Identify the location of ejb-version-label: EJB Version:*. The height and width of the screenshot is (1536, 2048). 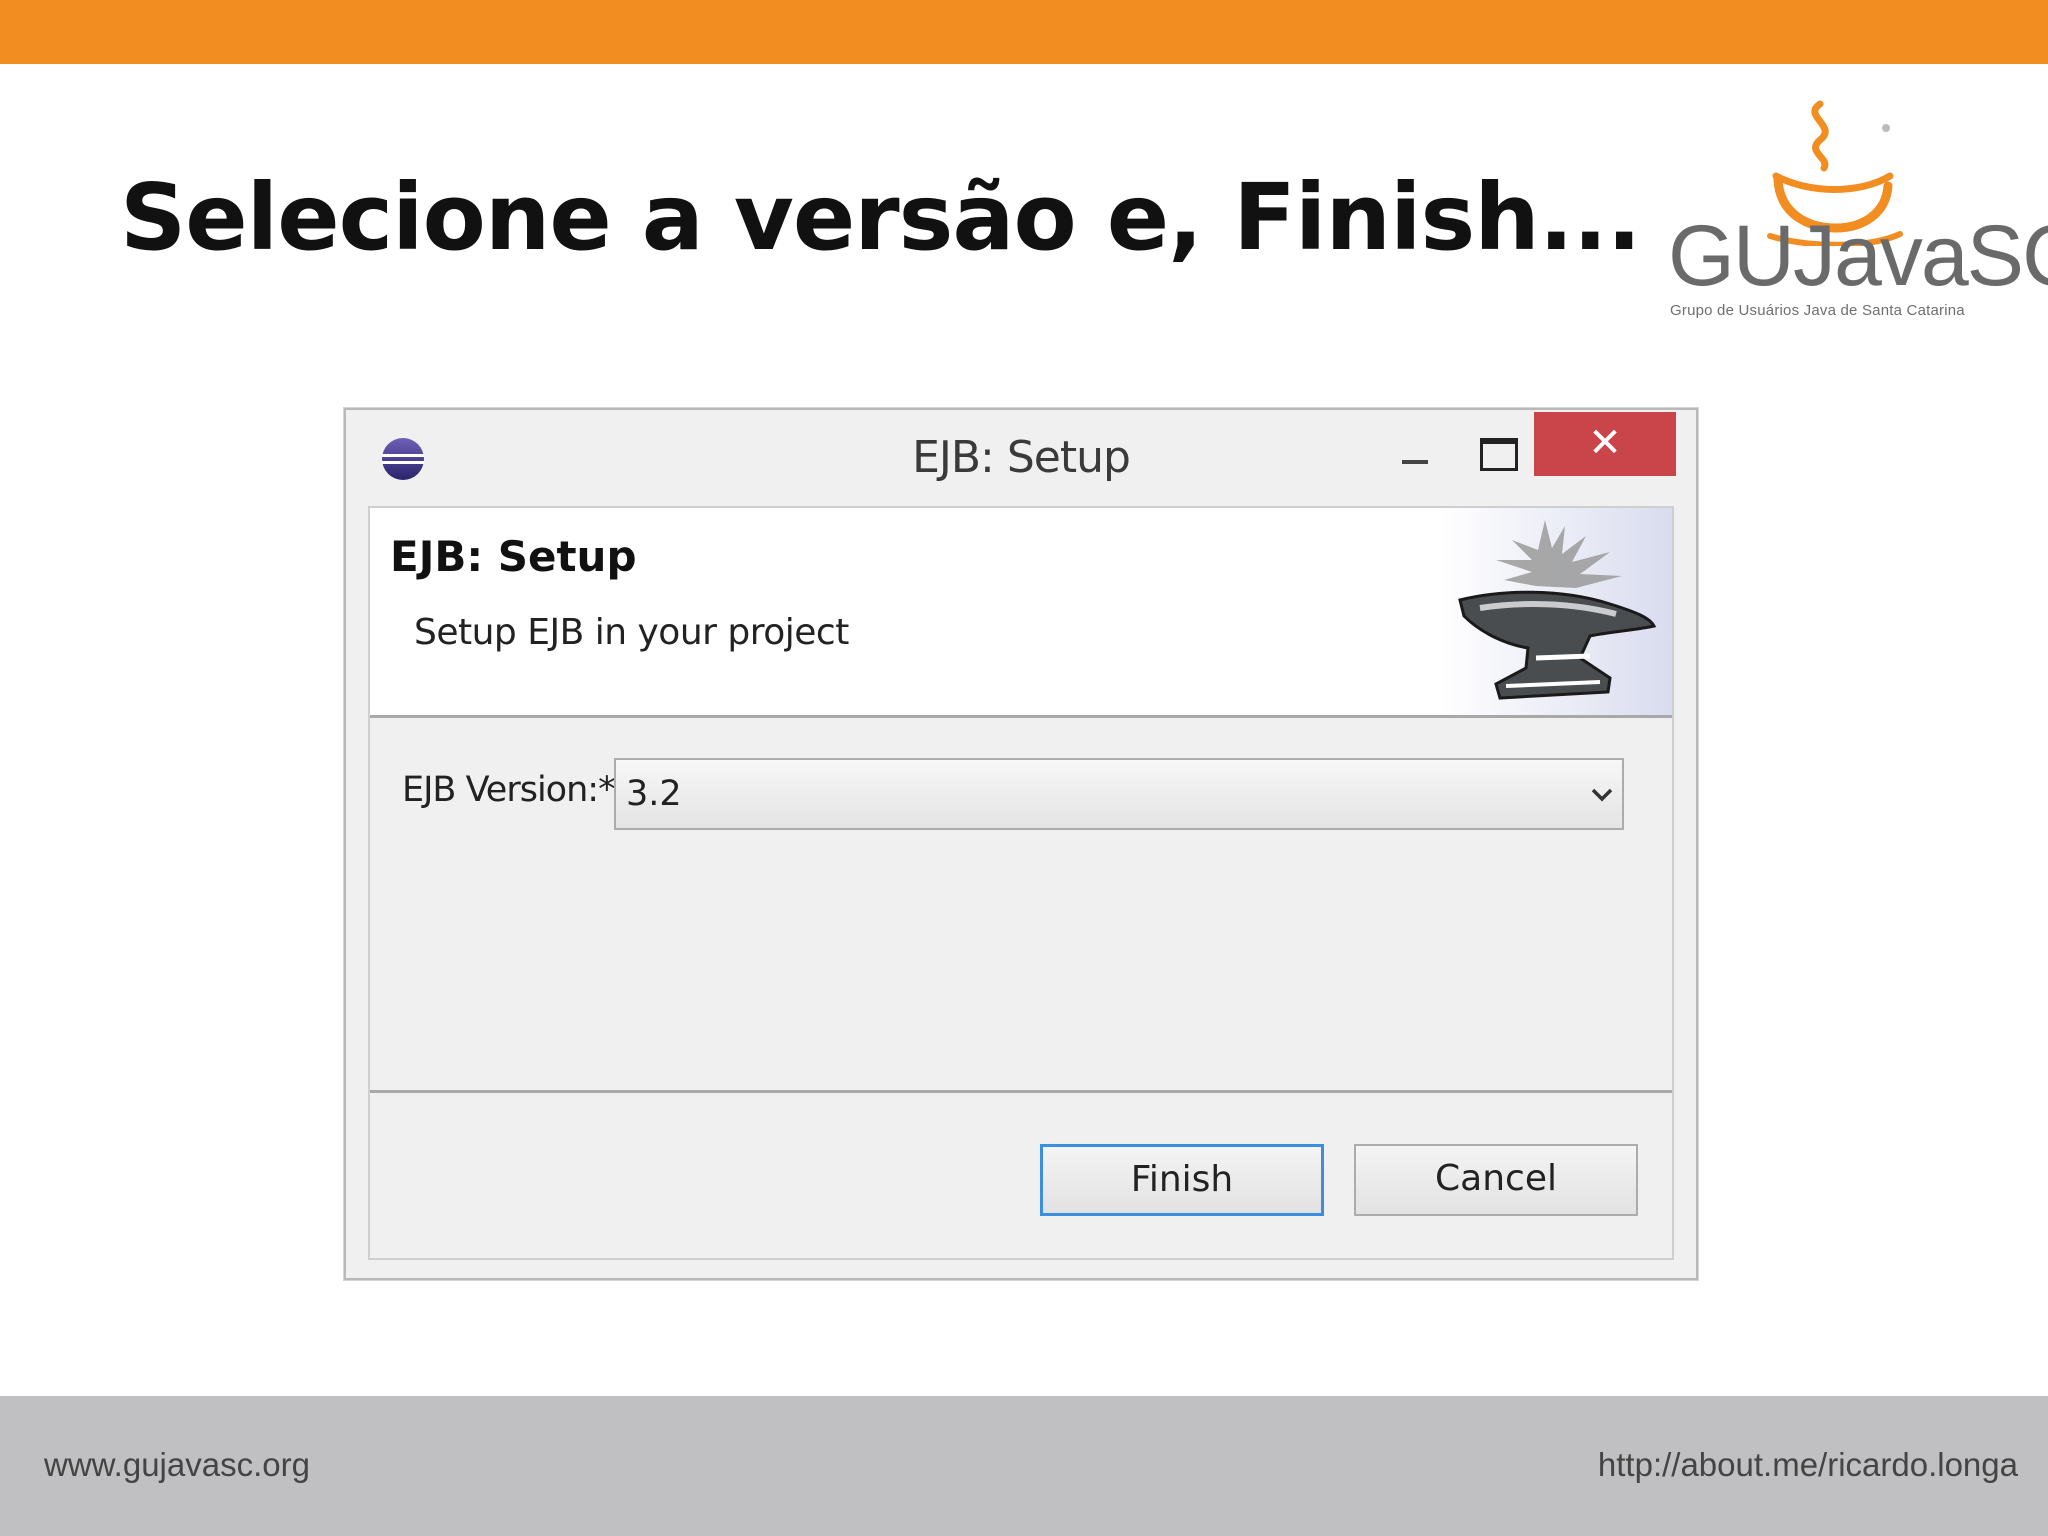
(509, 790).